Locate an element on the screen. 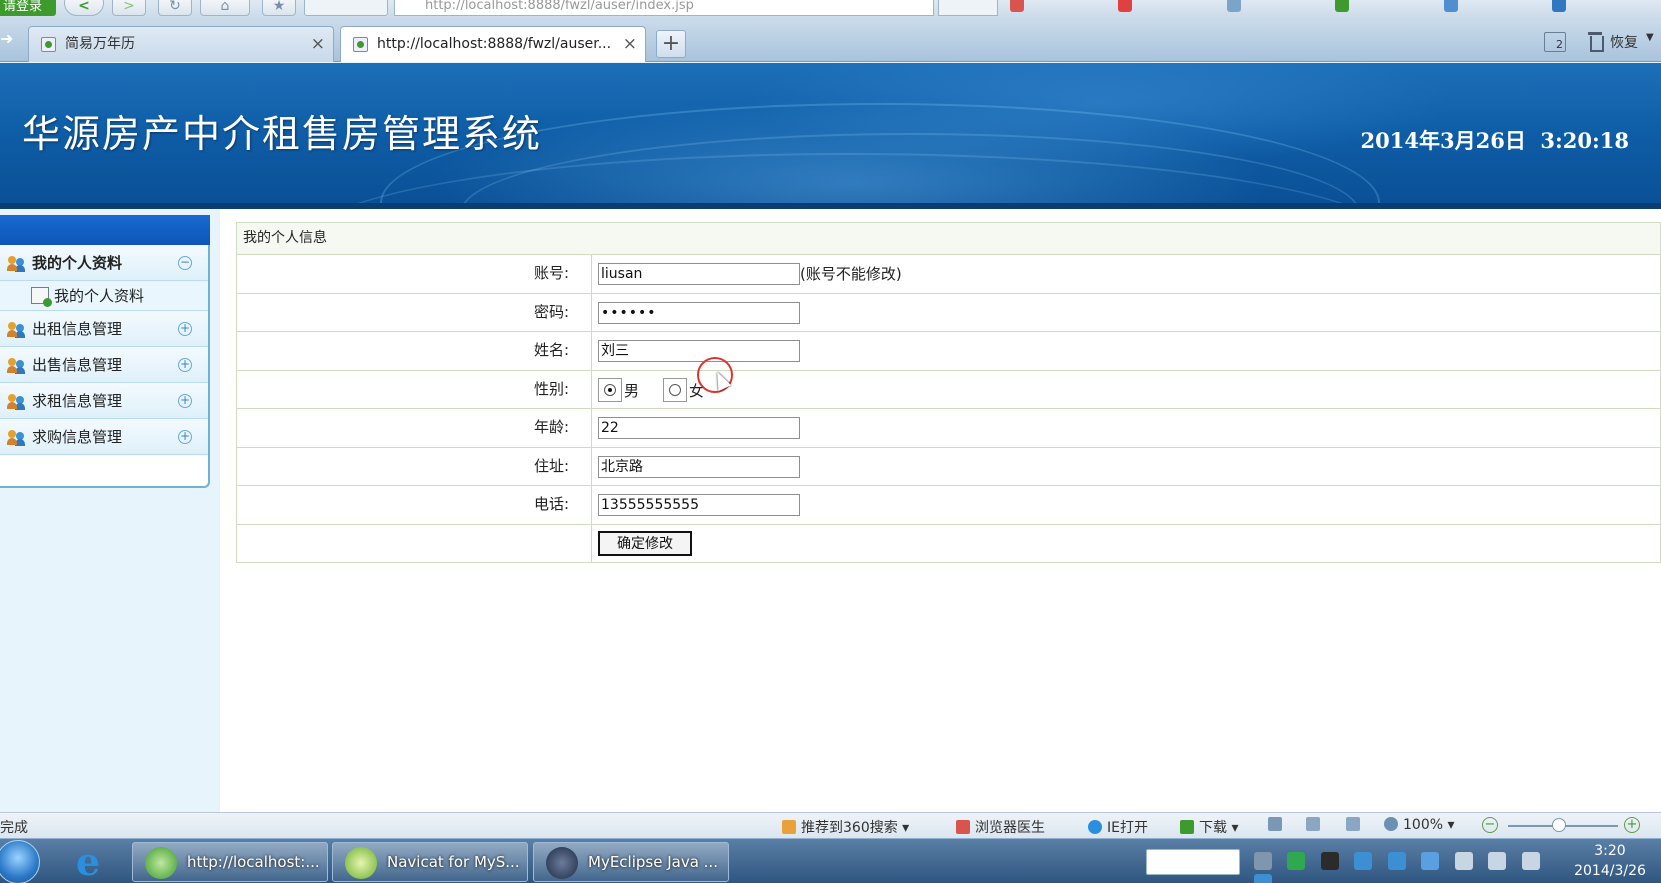  download-arrow-icon is located at coordinates (1187, 827).